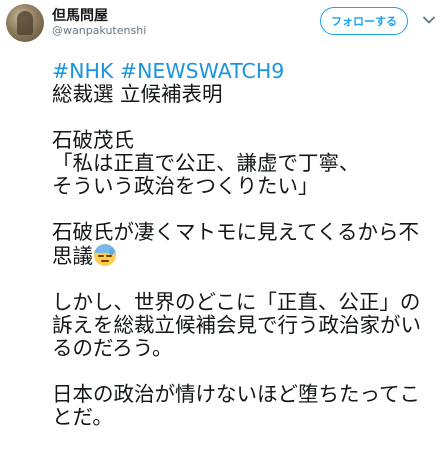  I want to click on text-line: 訴えを総裁立候補会見で行う政治家がい, so click(236, 325).